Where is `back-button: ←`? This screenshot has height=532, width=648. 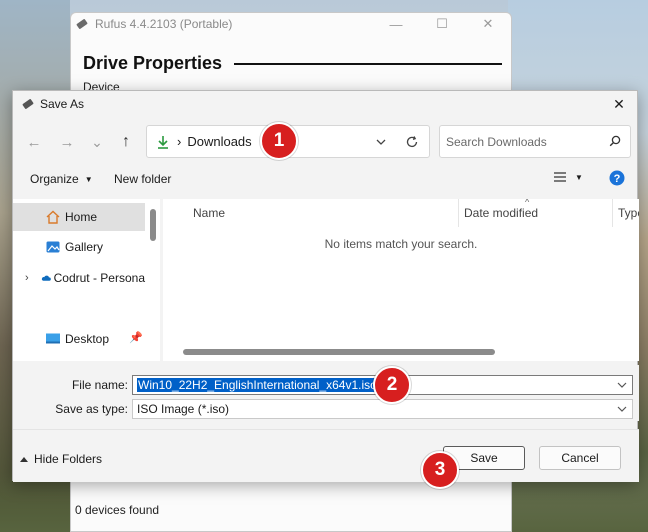
back-button: ← is located at coordinates (34, 142).